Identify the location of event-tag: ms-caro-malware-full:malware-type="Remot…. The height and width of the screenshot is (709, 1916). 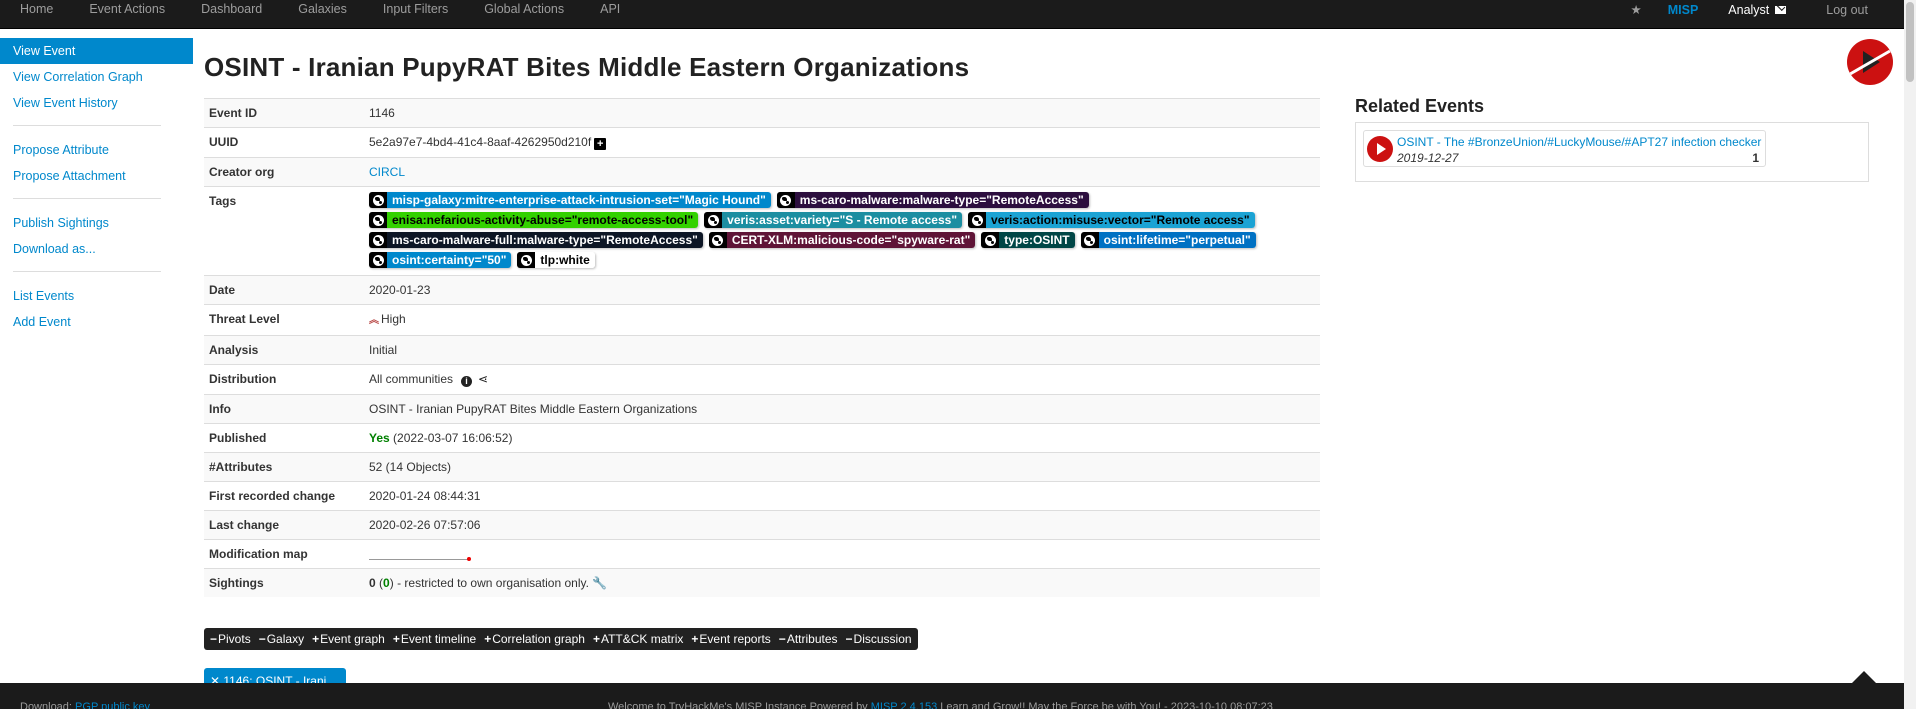
(536, 240).